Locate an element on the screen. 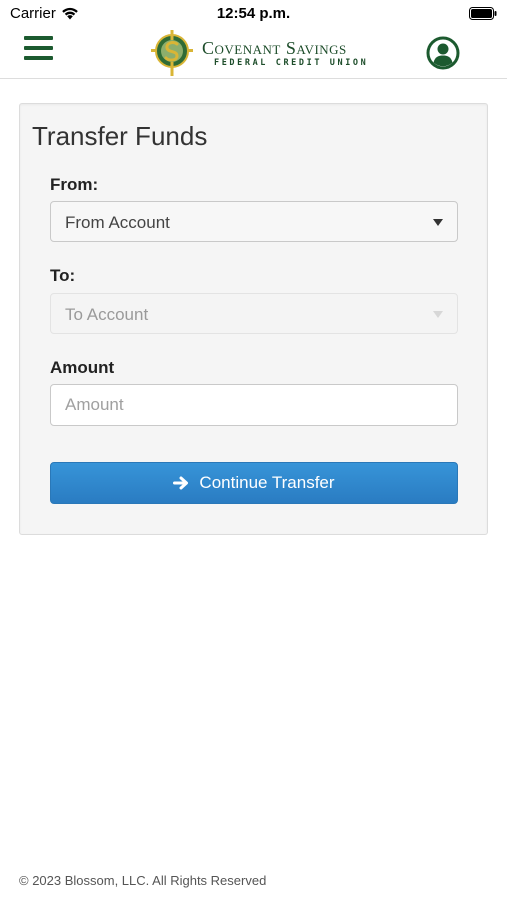 Image resolution: width=507 pixels, height=900 pixels. page-title: Transfer Funds is located at coordinates (120, 136).